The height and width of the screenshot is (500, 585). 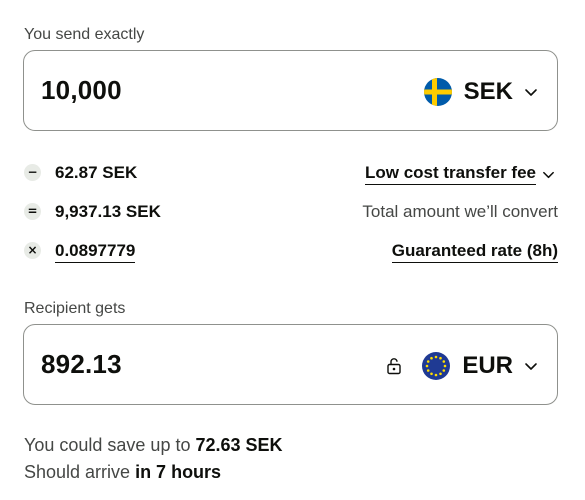 I want to click on fee-value: 62.87 SEK, so click(x=96, y=172).